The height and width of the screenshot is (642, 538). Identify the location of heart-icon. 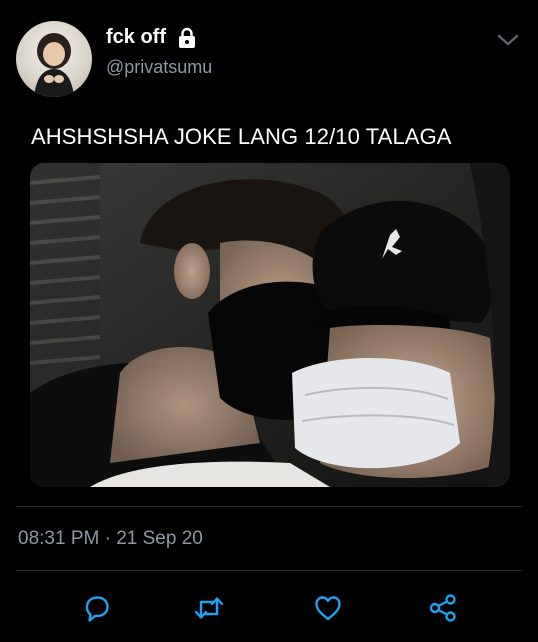
(328, 608).